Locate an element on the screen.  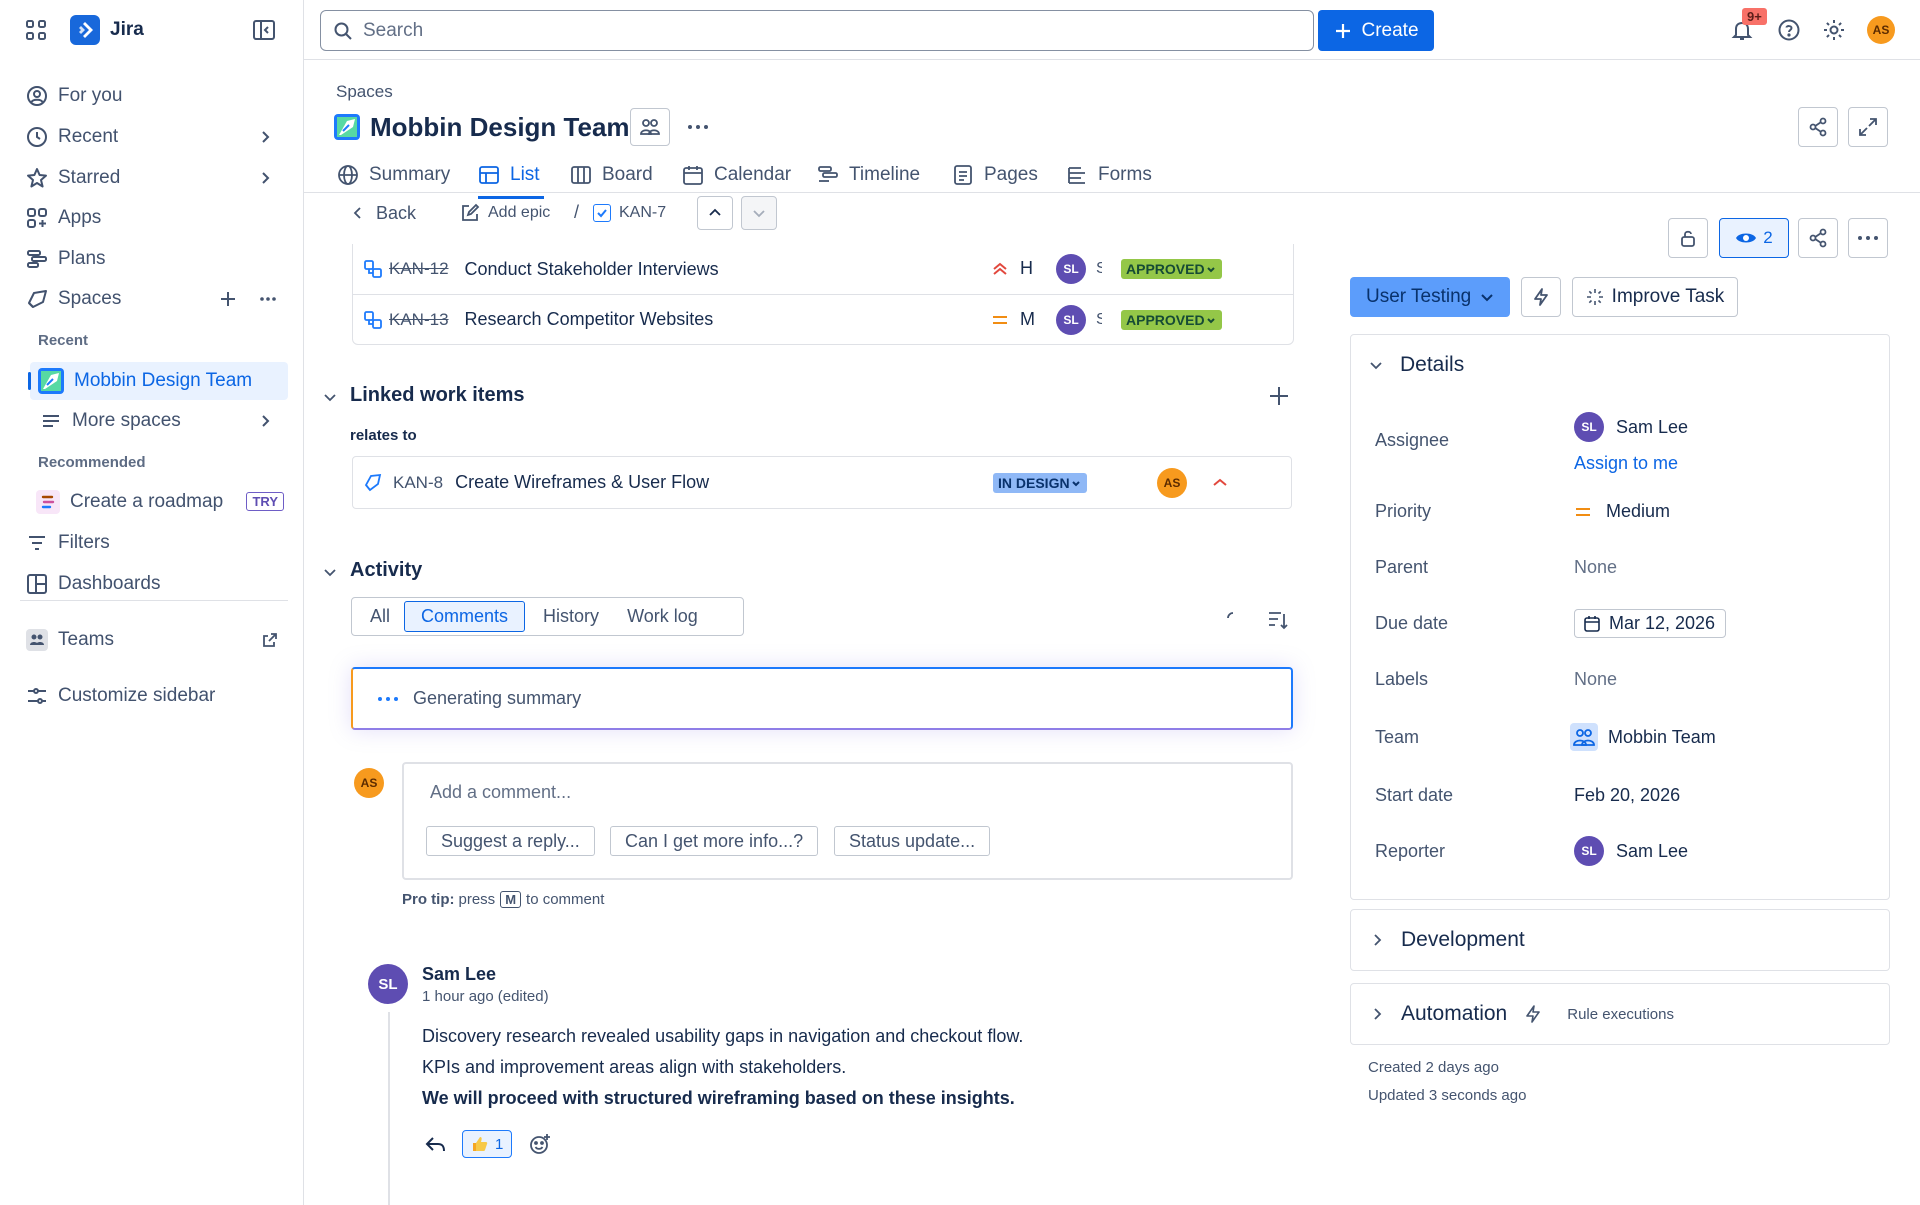
reporter-value: SL Sam Lee is located at coordinates (1631, 851).